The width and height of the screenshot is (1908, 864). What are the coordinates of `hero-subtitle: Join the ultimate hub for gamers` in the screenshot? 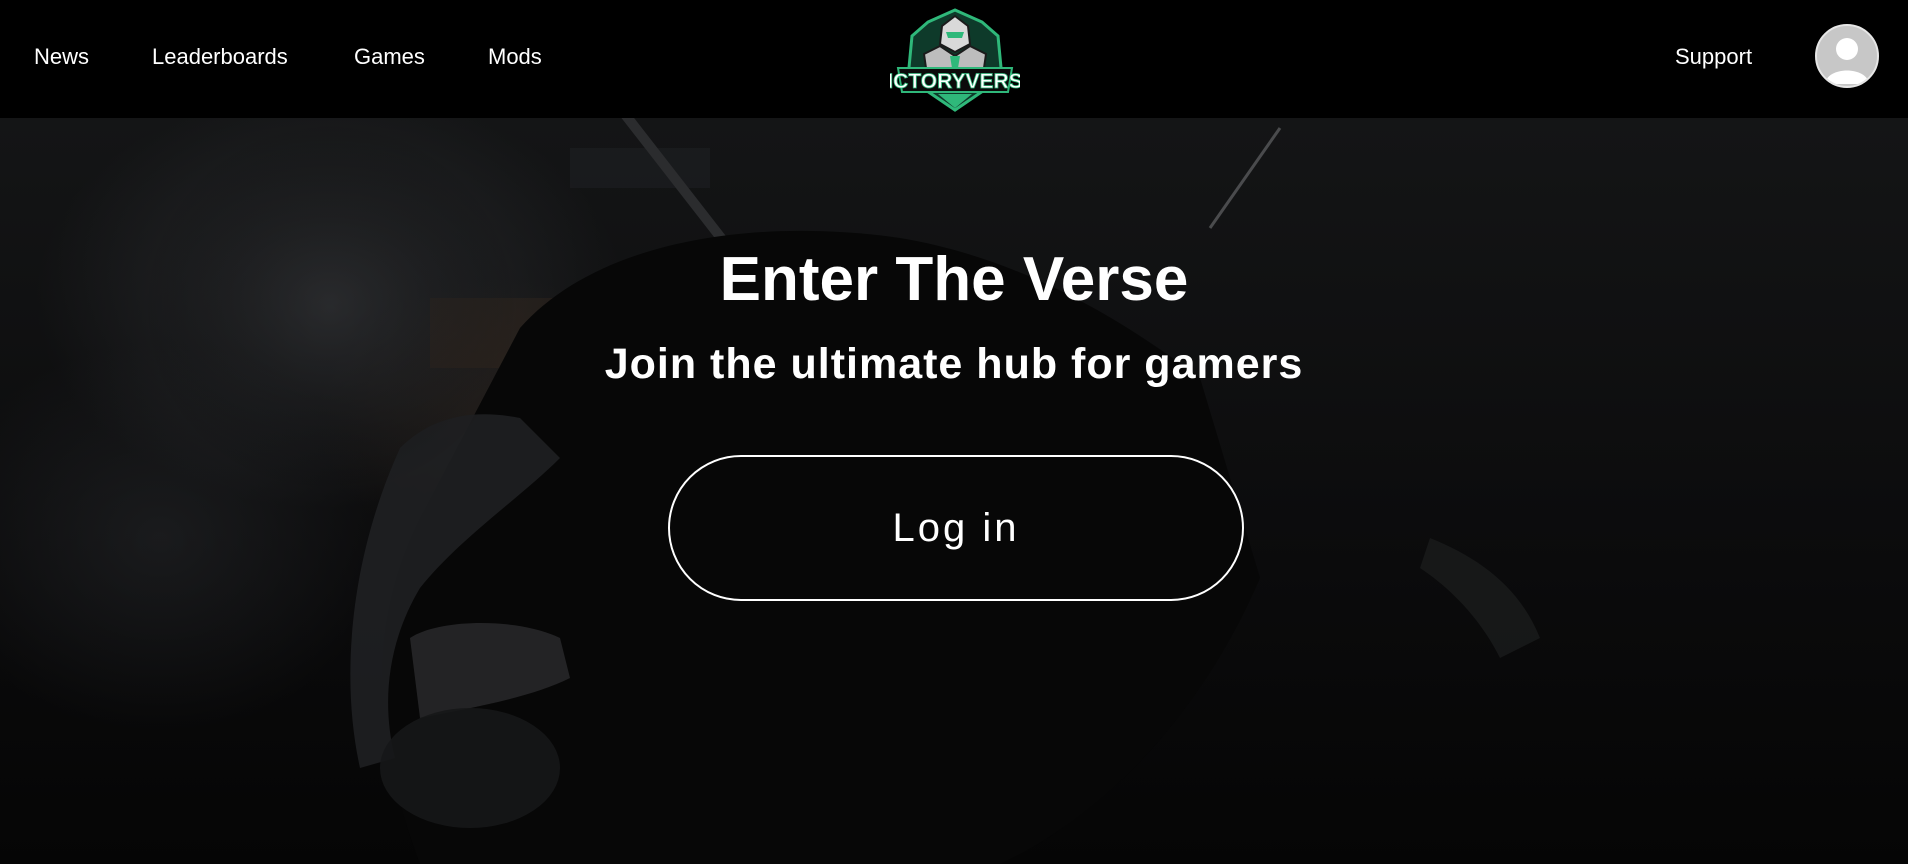 It's located at (954, 364).